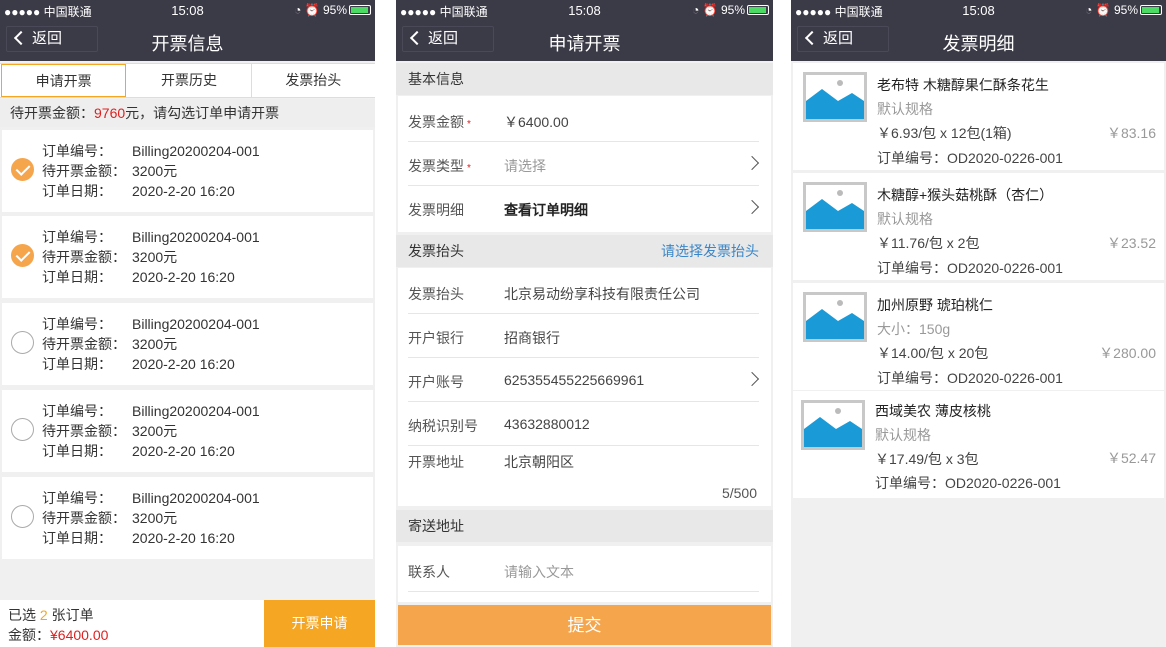  I want to click on account-label: 开户账号, so click(436, 382).